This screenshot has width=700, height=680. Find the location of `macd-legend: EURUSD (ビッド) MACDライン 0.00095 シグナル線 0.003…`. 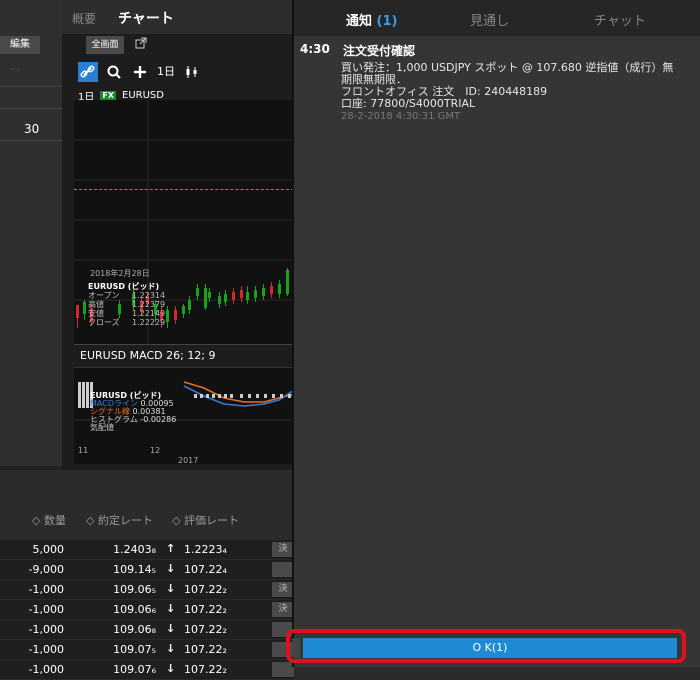

macd-legend: EURUSD (ビッド) MACDライン 0.00095 シグナル線 0.003… is located at coordinates (133, 412).